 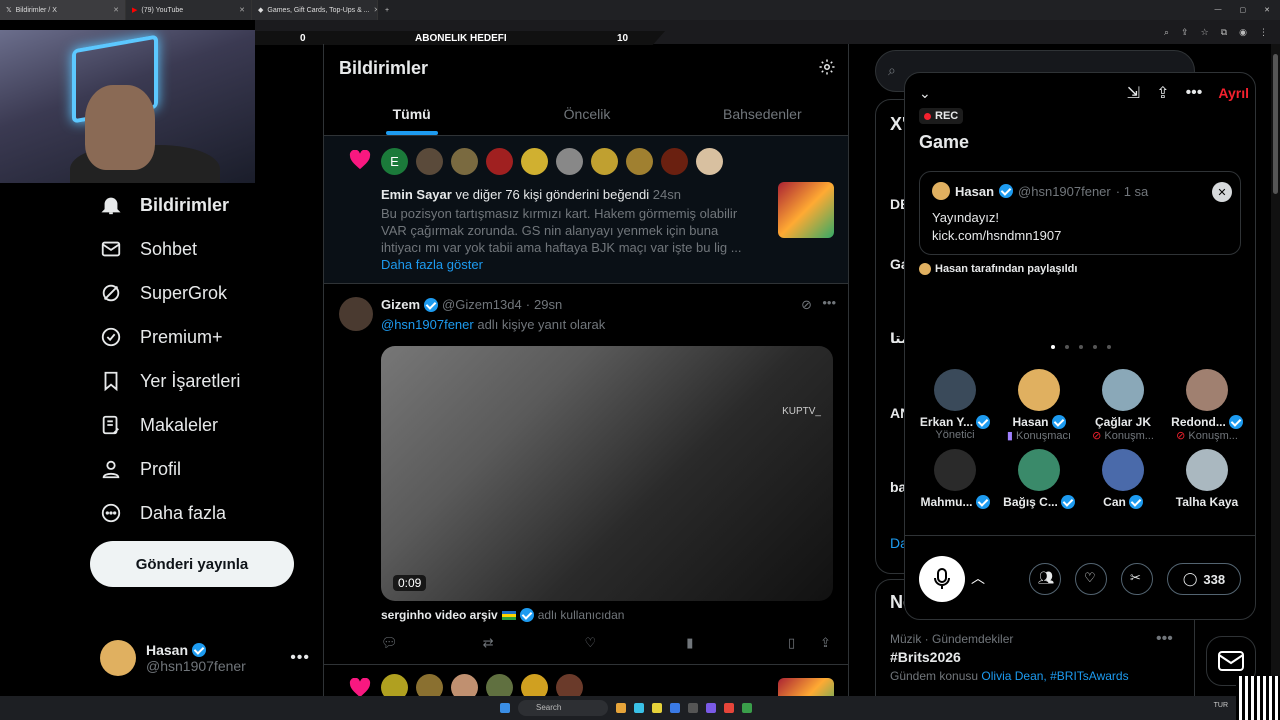 I want to click on tab-priority: Öncelik, so click(x=586, y=115).